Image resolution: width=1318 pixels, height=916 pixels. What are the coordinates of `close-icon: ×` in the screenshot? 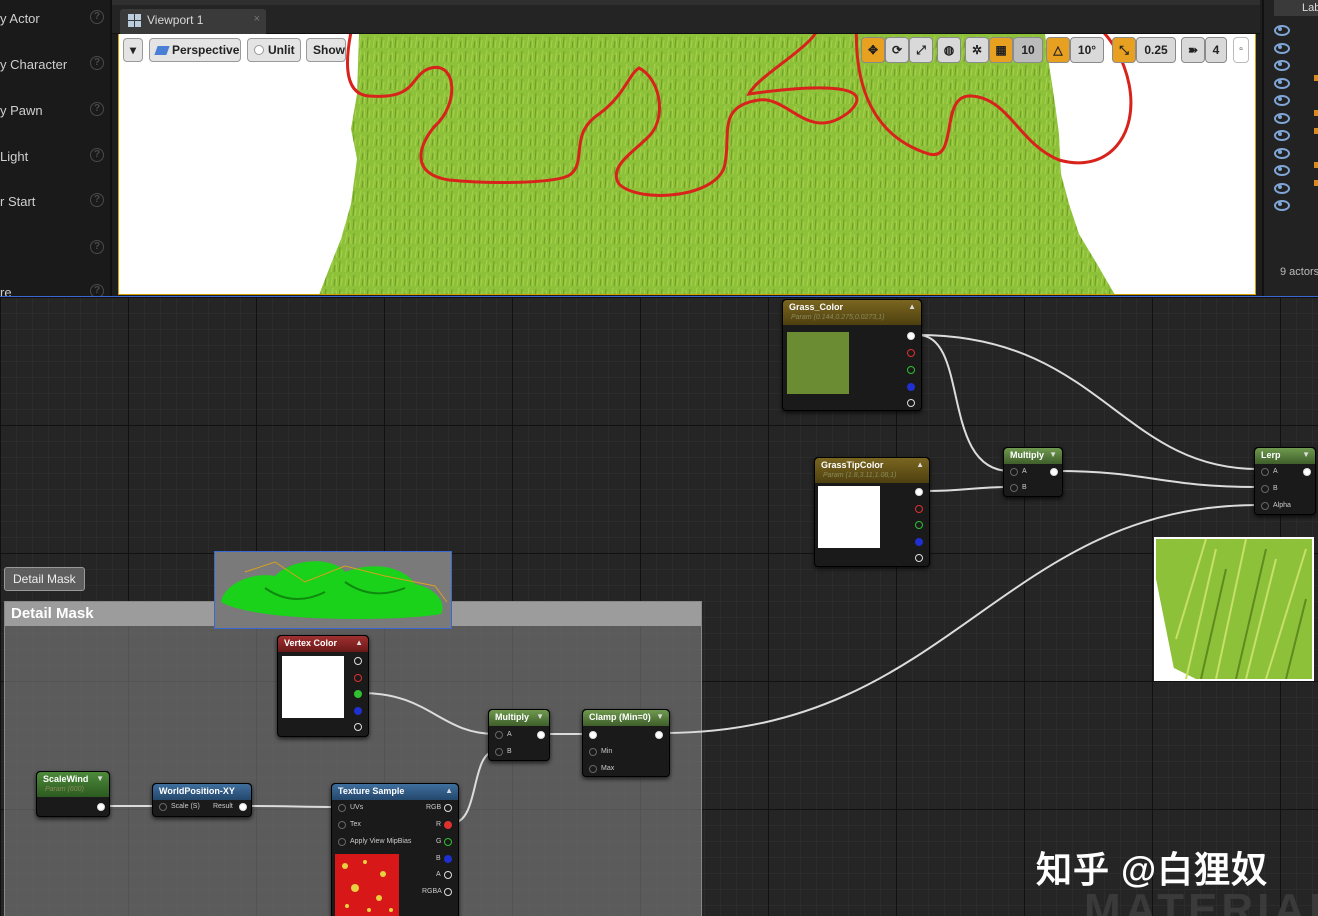 It's located at (257, 19).